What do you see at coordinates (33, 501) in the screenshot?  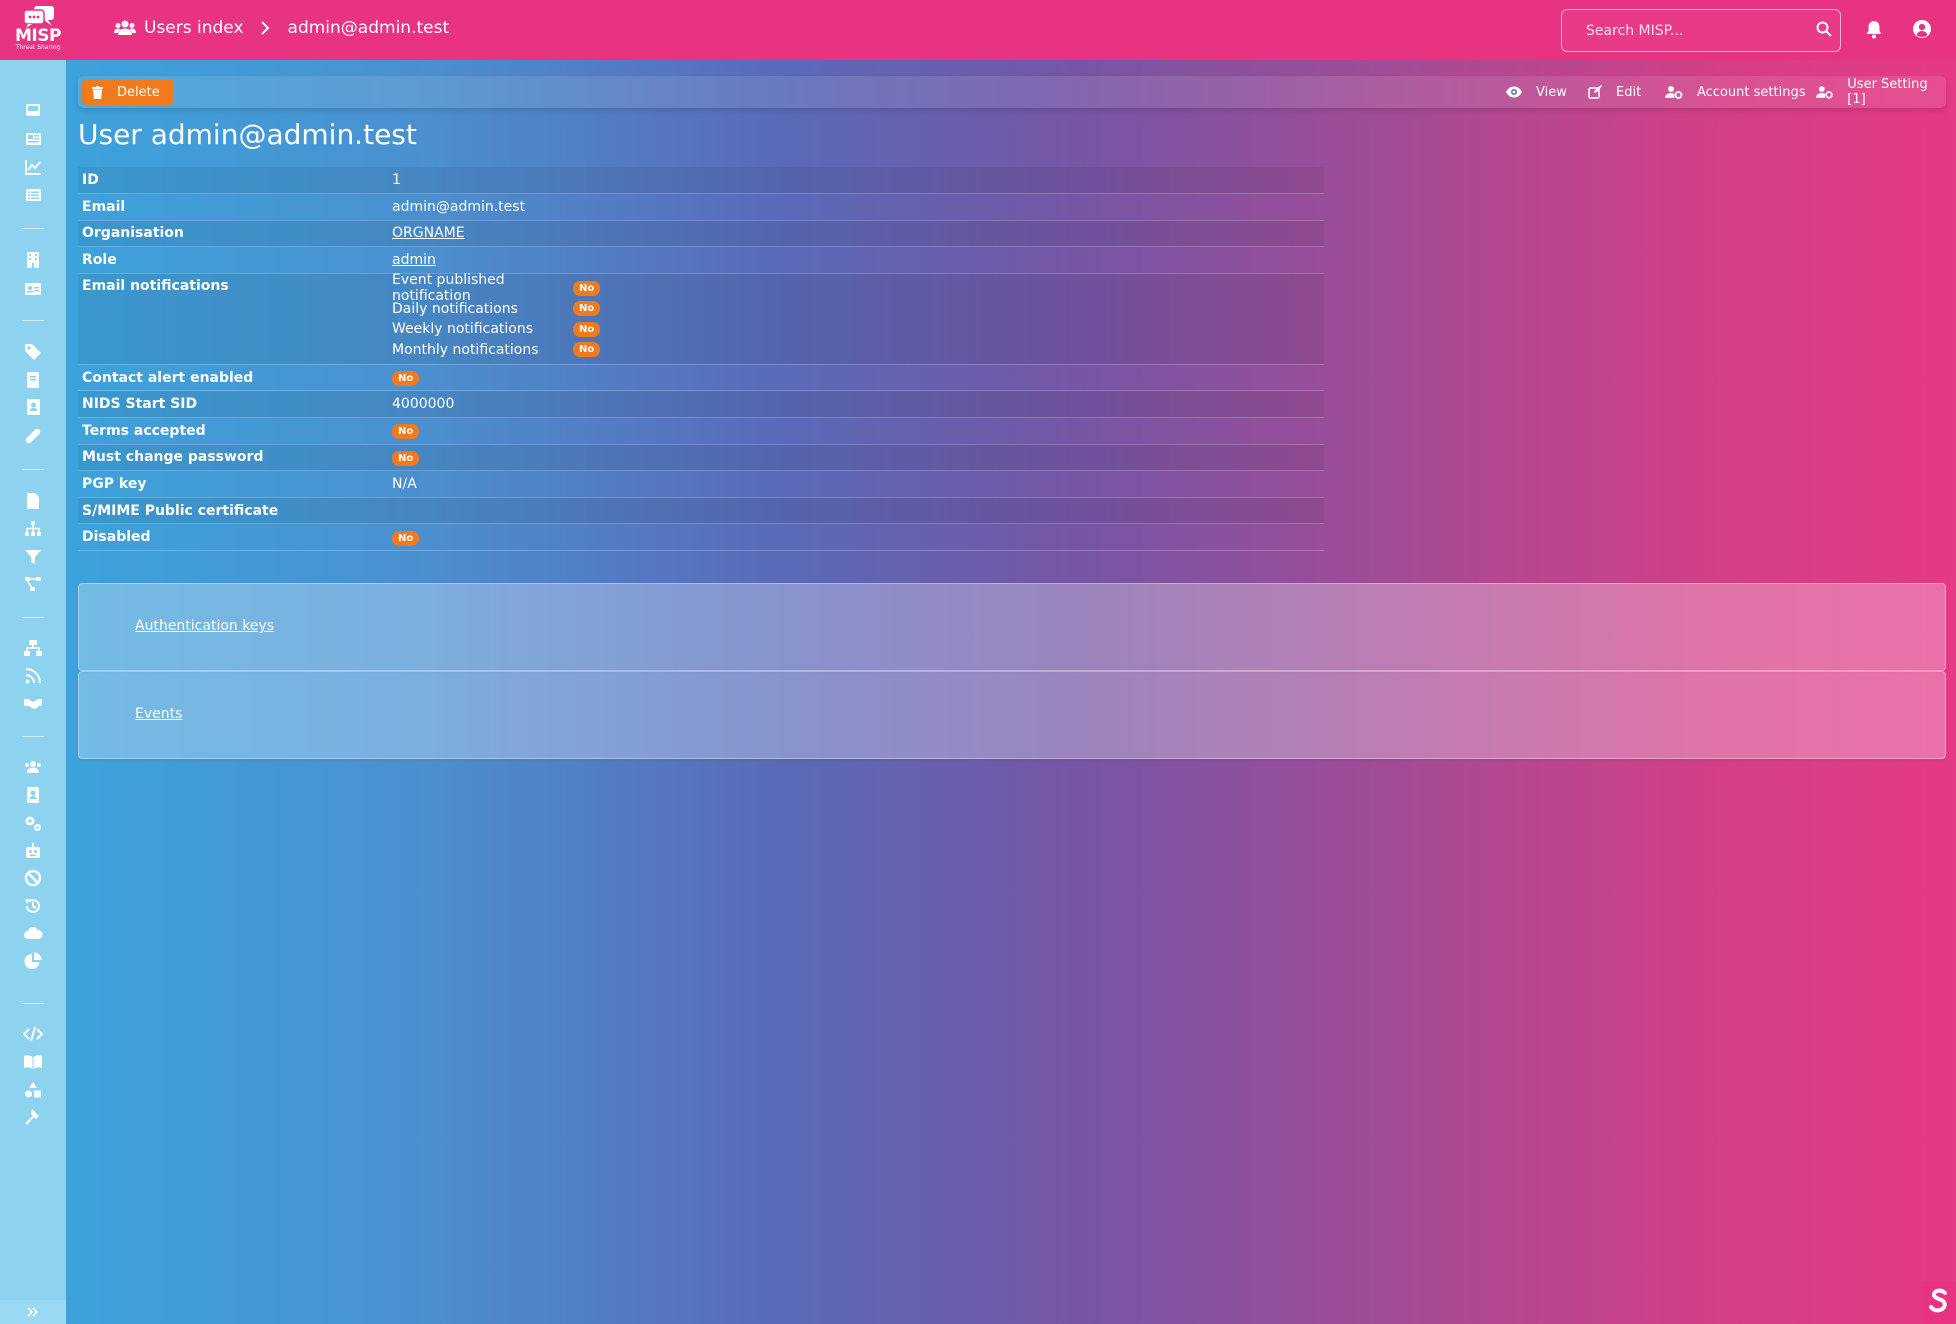 I see `file-icon` at bounding box center [33, 501].